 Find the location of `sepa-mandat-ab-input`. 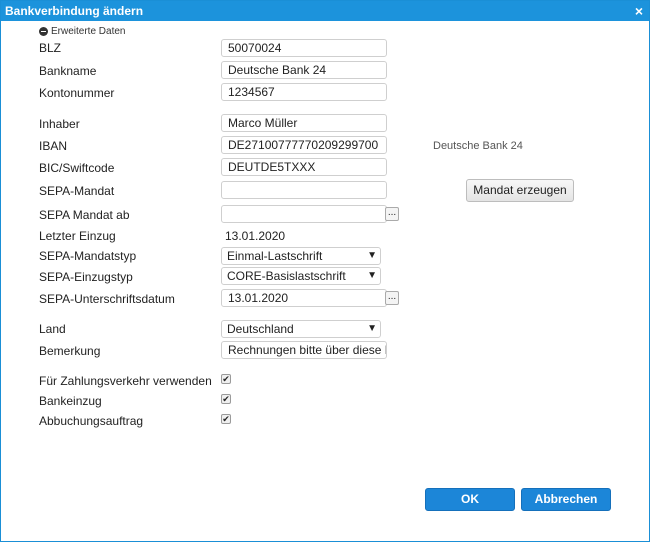

sepa-mandat-ab-input is located at coordinates (304, 214).